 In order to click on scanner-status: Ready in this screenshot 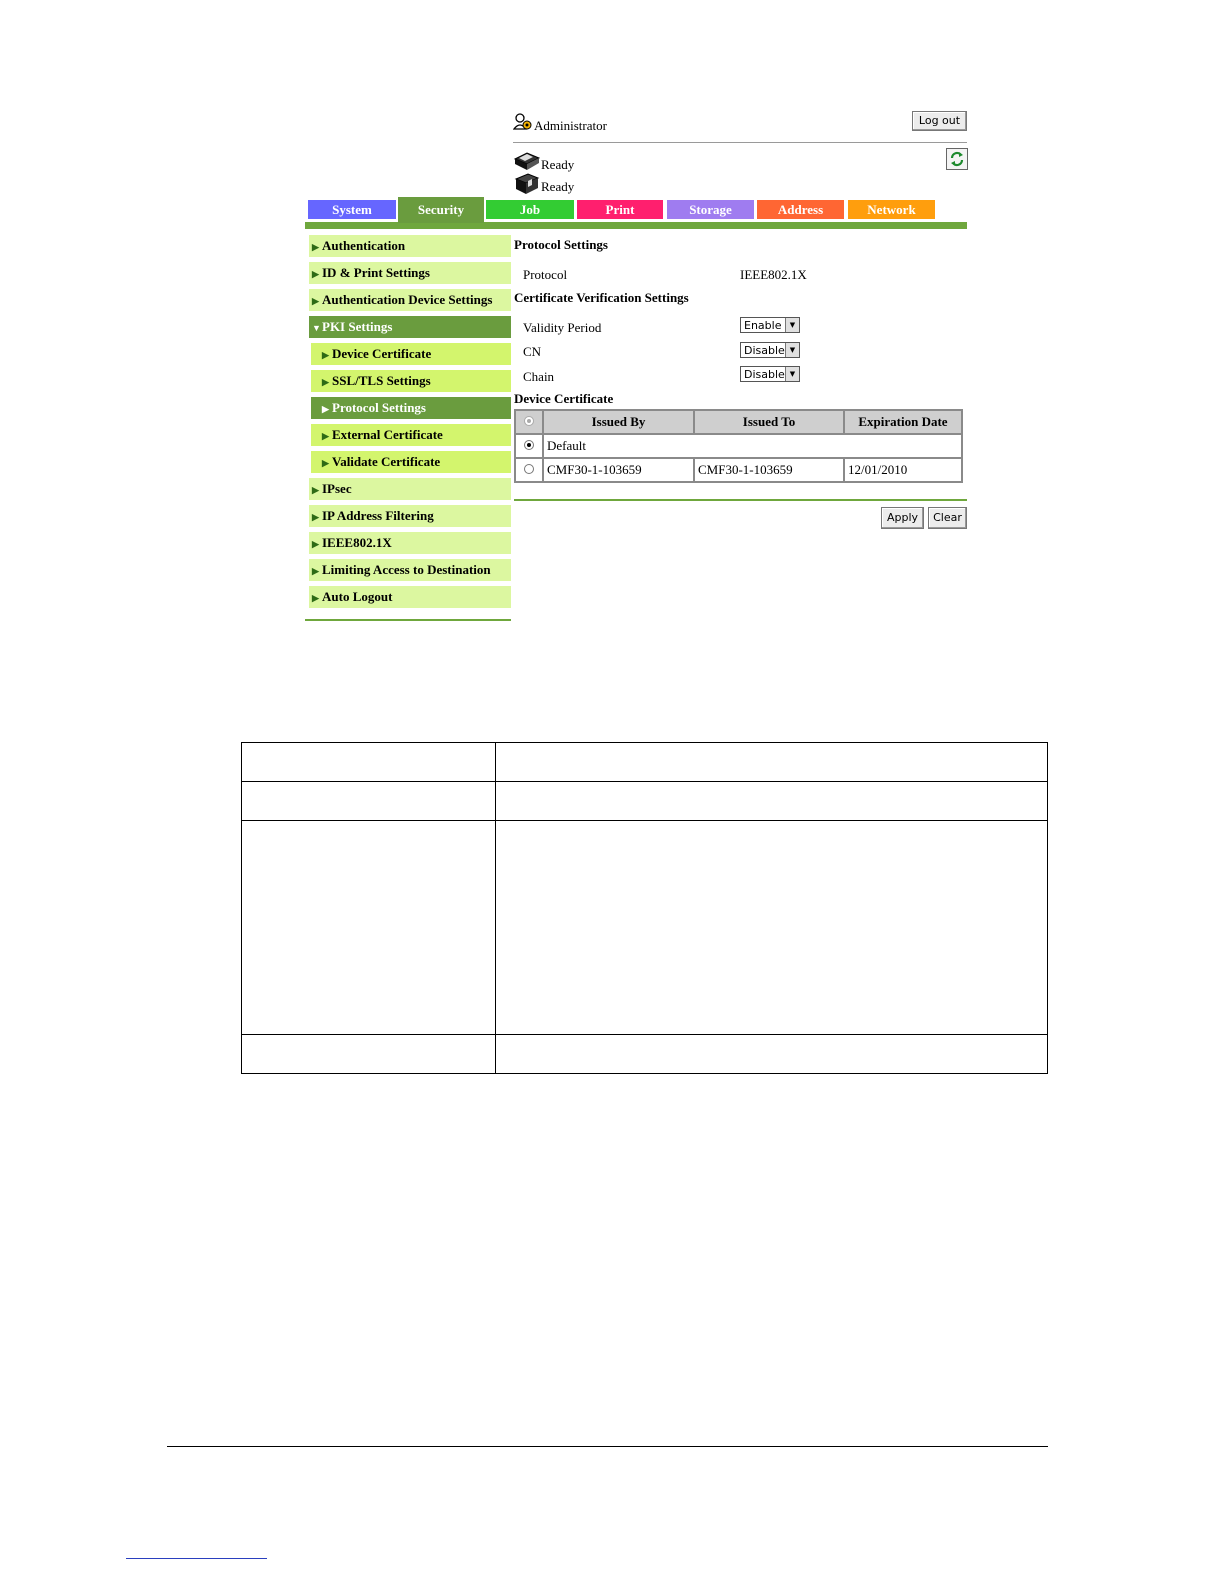, I will do `click(563, 183)`.